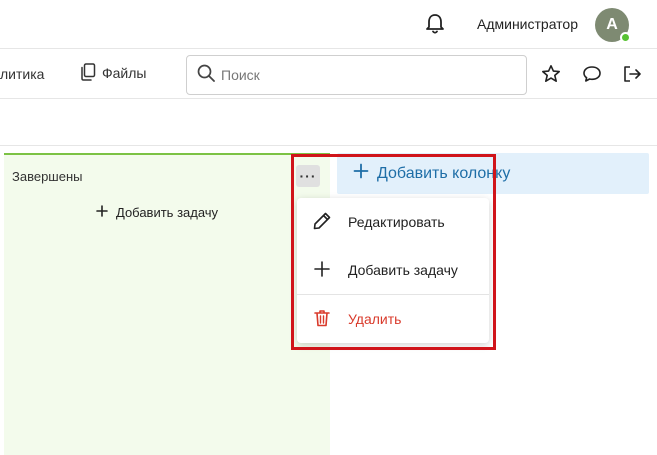  Describe the element at coordinates (403, 270) in the screenshot. I see `menu-item-add-task-label: Добавить задачу` at that location.